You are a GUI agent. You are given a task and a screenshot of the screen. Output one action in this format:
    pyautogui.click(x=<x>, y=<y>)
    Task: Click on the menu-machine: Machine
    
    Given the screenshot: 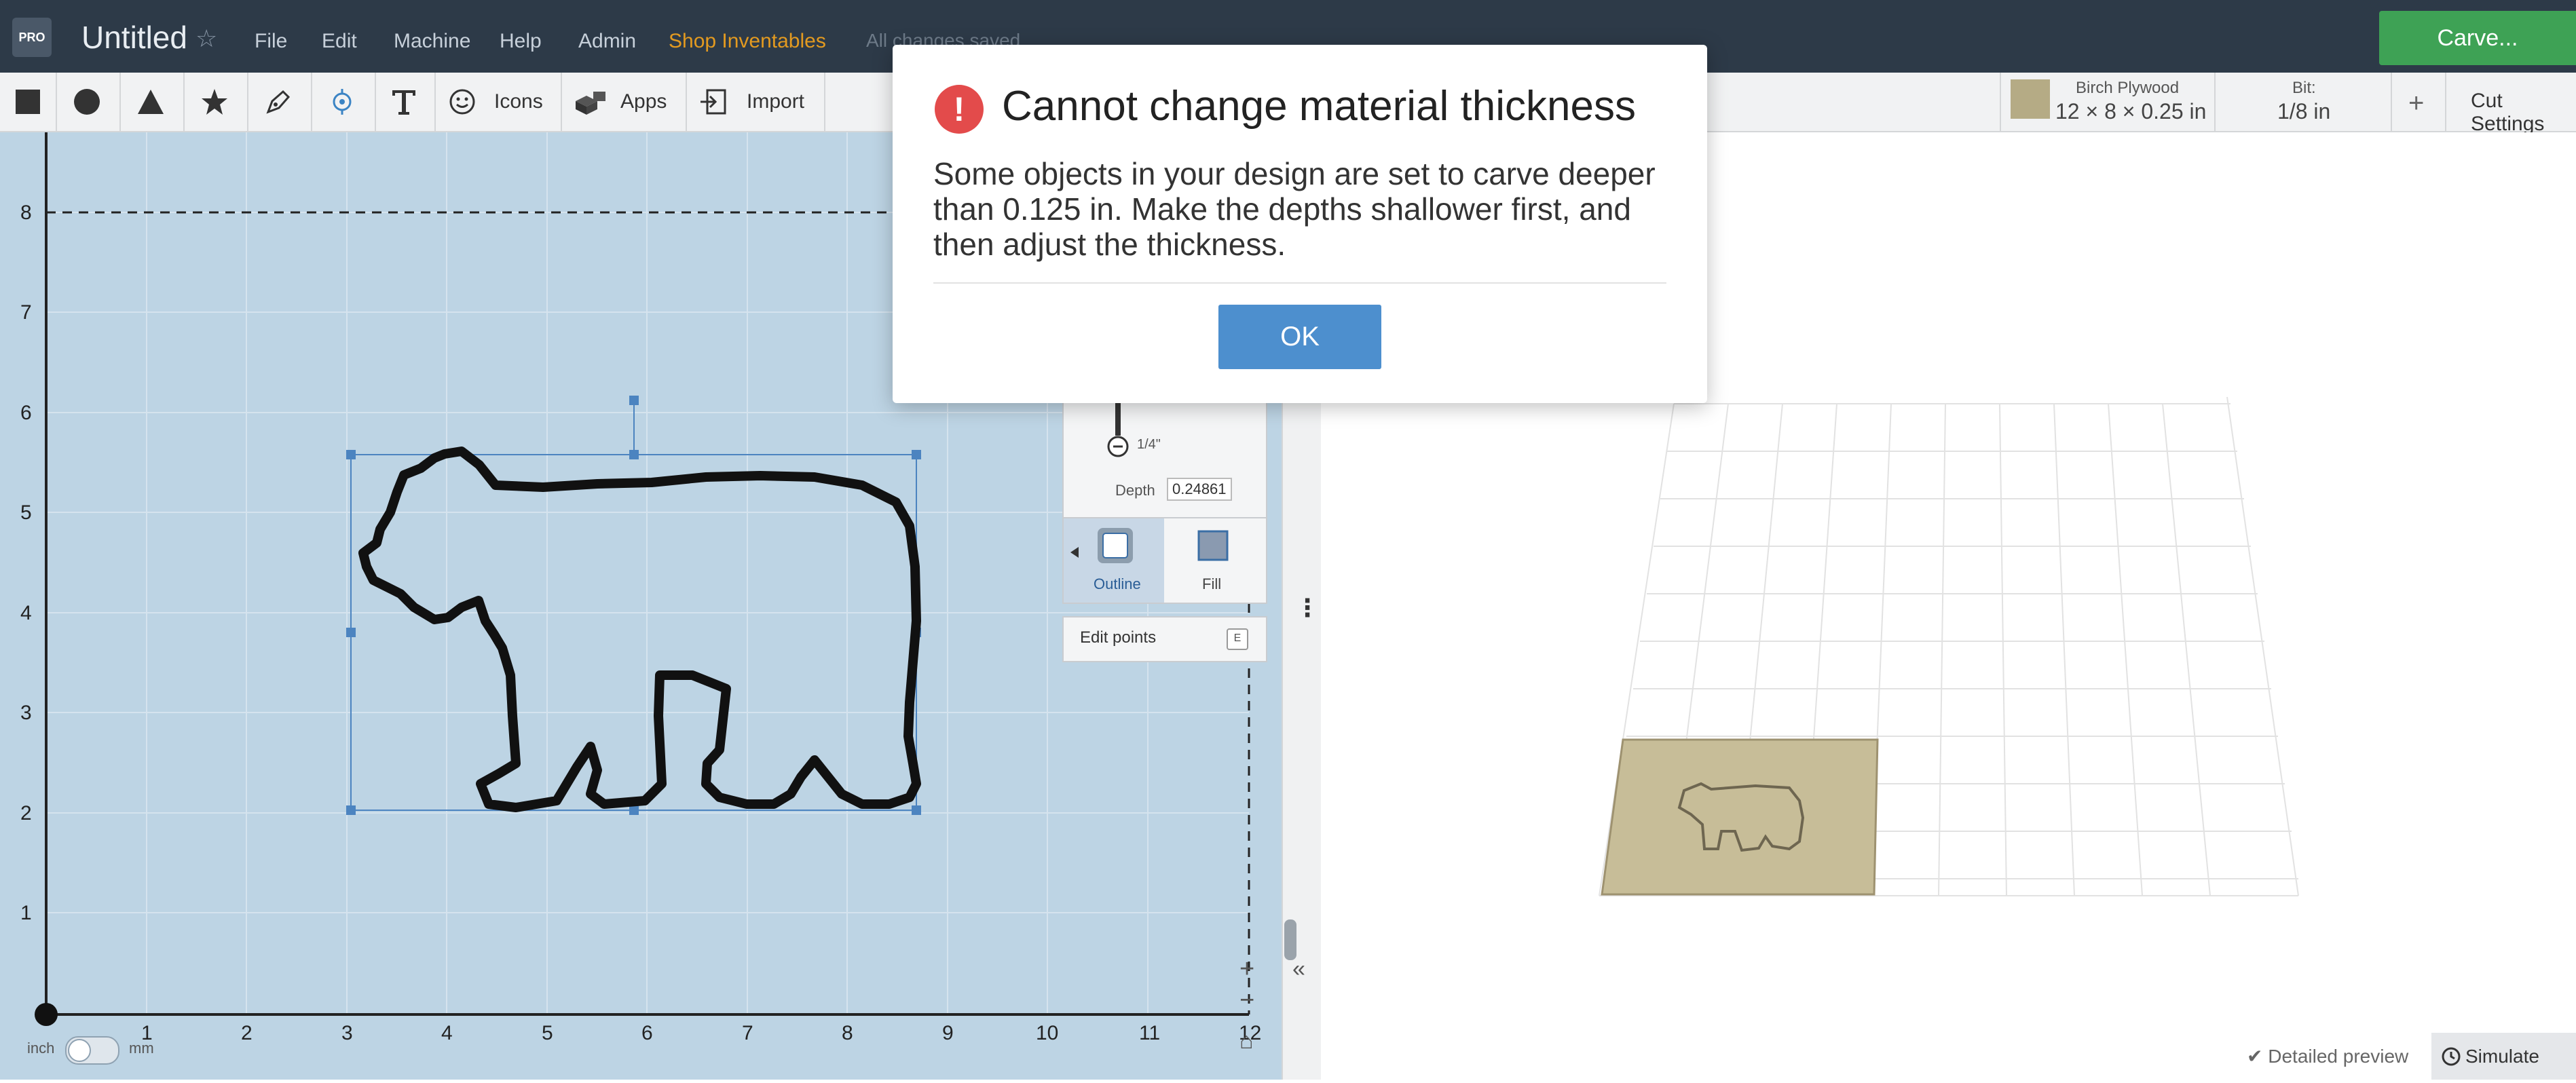 What is the action you would take?
    pyautogui.click(x=432, y=41)
    